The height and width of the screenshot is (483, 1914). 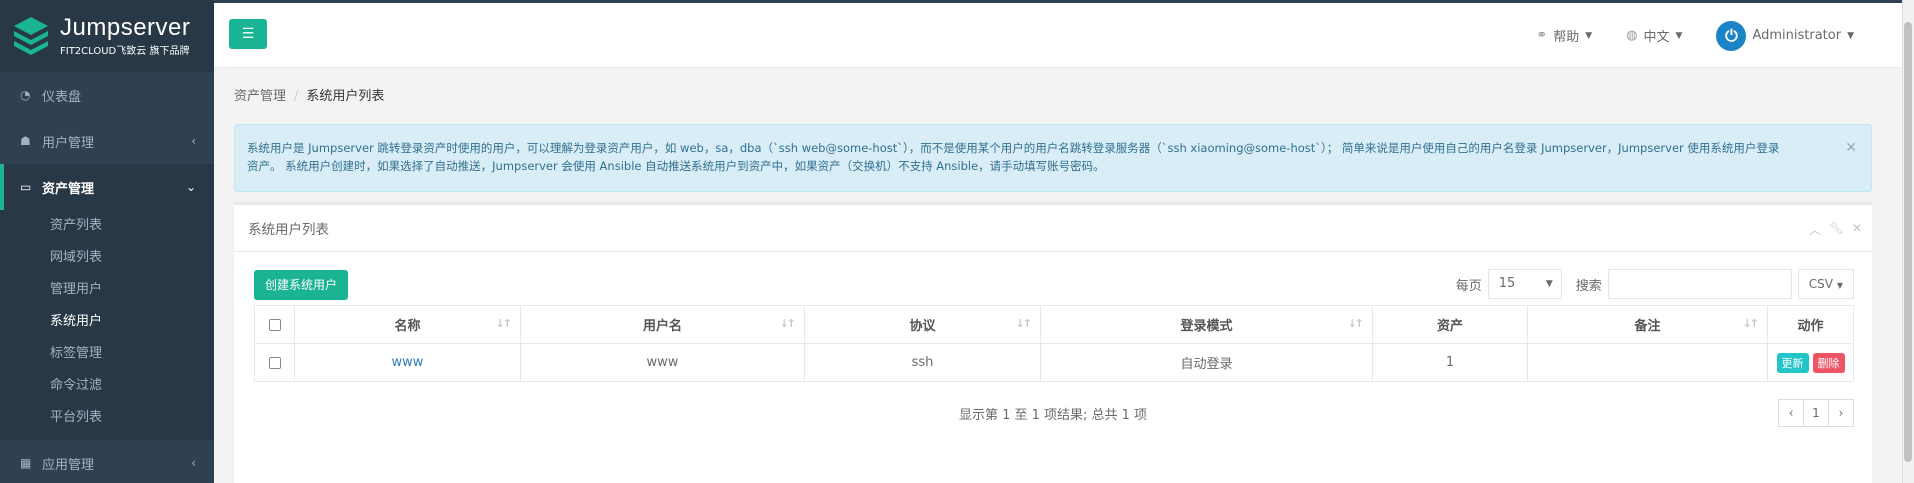 What do you see at coordinates (1791, 413) in the screenshot?
I see `pagination-prev: ‹` at bounding box center [1791, 413].